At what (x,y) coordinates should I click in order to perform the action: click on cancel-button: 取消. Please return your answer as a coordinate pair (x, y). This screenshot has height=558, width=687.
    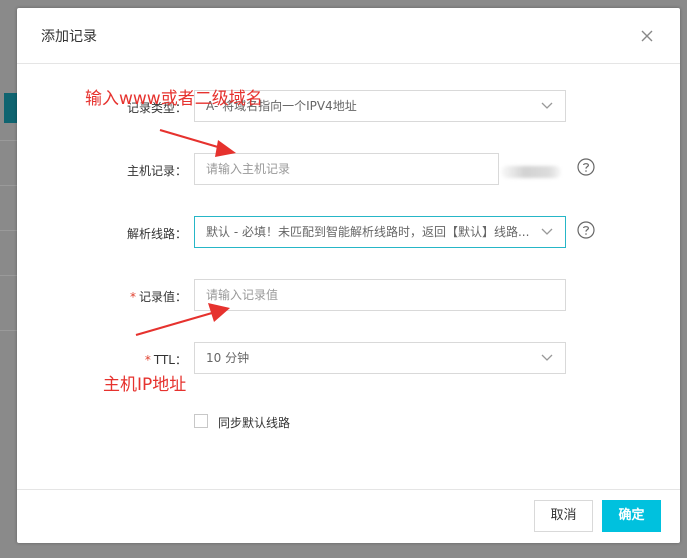
    Looking at the image, I should click on (563, 516).